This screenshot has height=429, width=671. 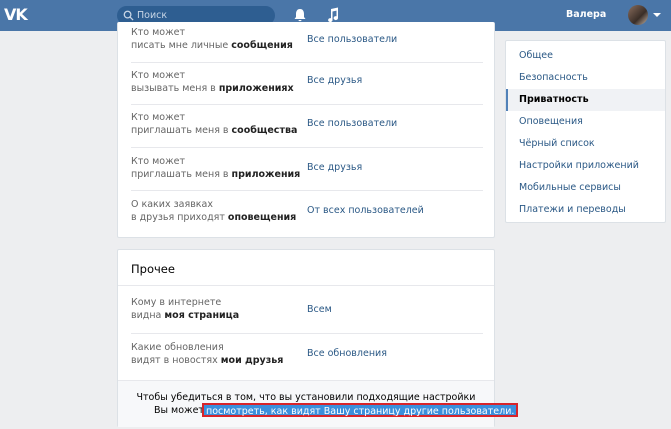 What do you see at coordinates (216, 39) in the screenshot?
I see `privacy-row-label: Кто может писать мне личные сообщения` at bounding box center [216, 39].